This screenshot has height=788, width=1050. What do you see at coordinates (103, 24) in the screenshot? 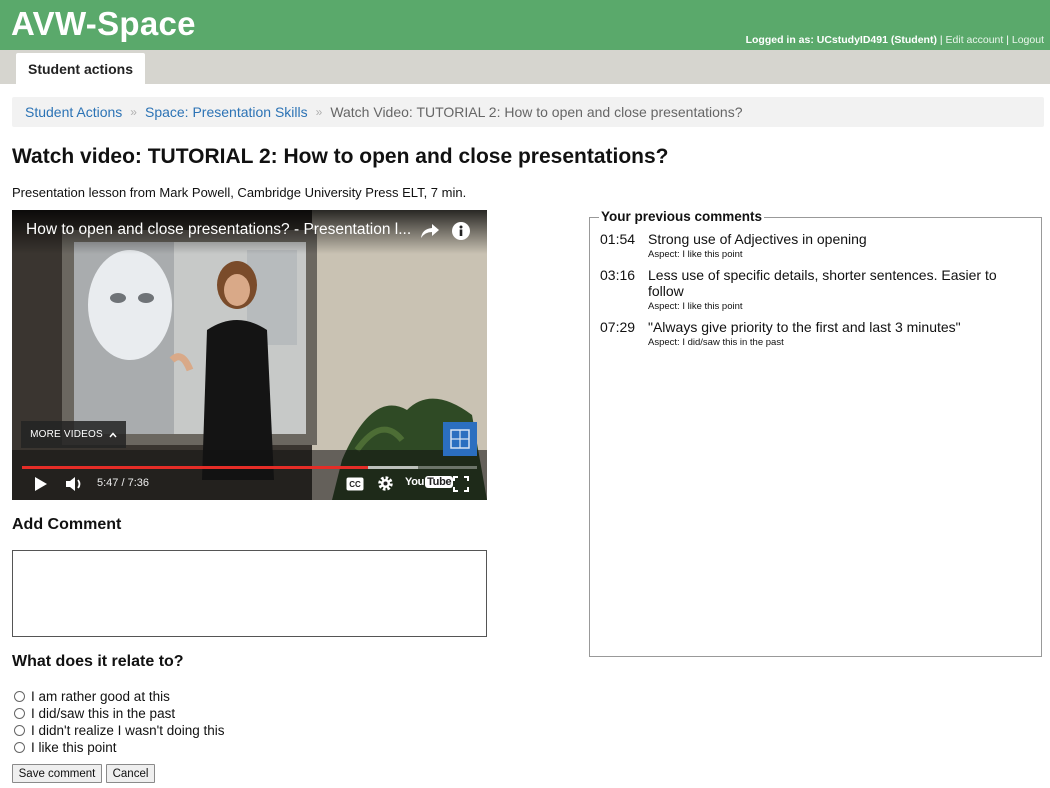
I see `brand-logo: AVW-Space` at bounding box center [103, 24].